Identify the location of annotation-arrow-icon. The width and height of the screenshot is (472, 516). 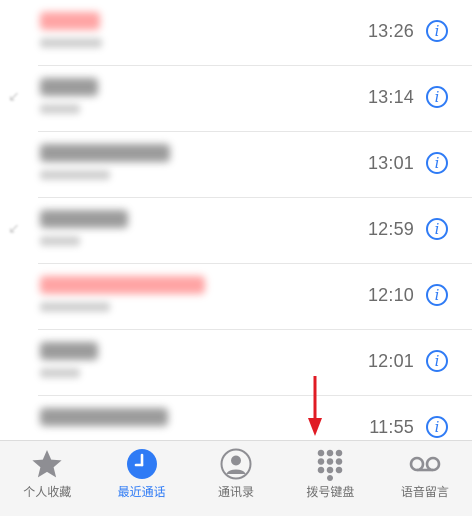
(315, 406).